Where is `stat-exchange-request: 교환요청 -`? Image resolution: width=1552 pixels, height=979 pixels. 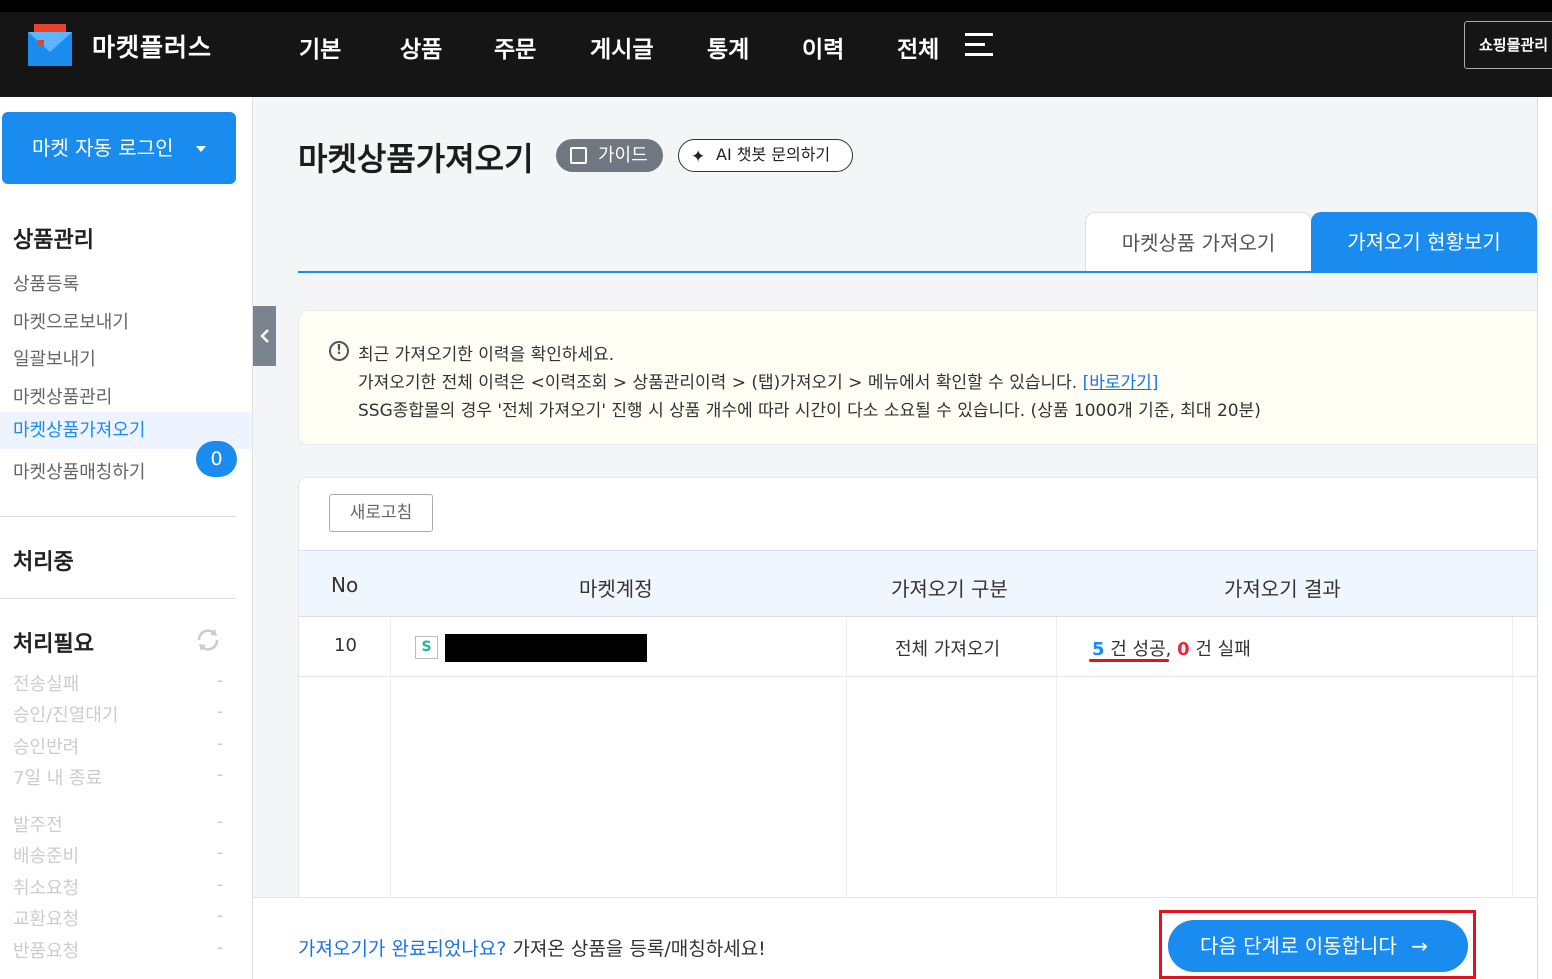 stat-exchange-request: 교환요청 - is located at coordinates (118, 918).